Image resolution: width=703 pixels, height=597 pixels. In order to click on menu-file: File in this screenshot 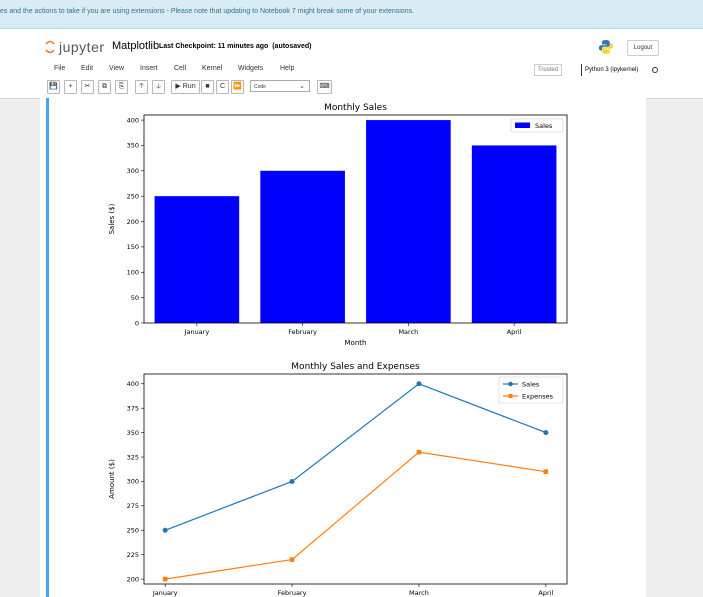, I will do `click(59, 68)`.